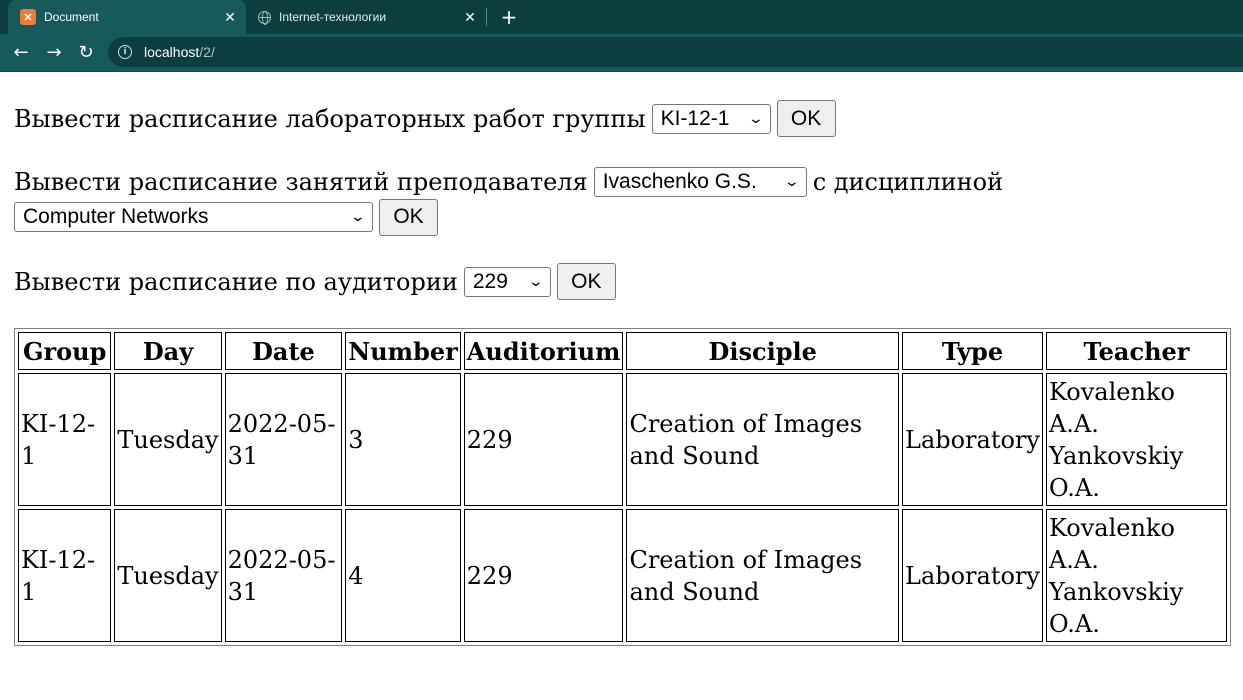 The width and height of the screenshot is (1243, 700). I want to click on auditorium-select: 229 ⌄, so click(507, 281).